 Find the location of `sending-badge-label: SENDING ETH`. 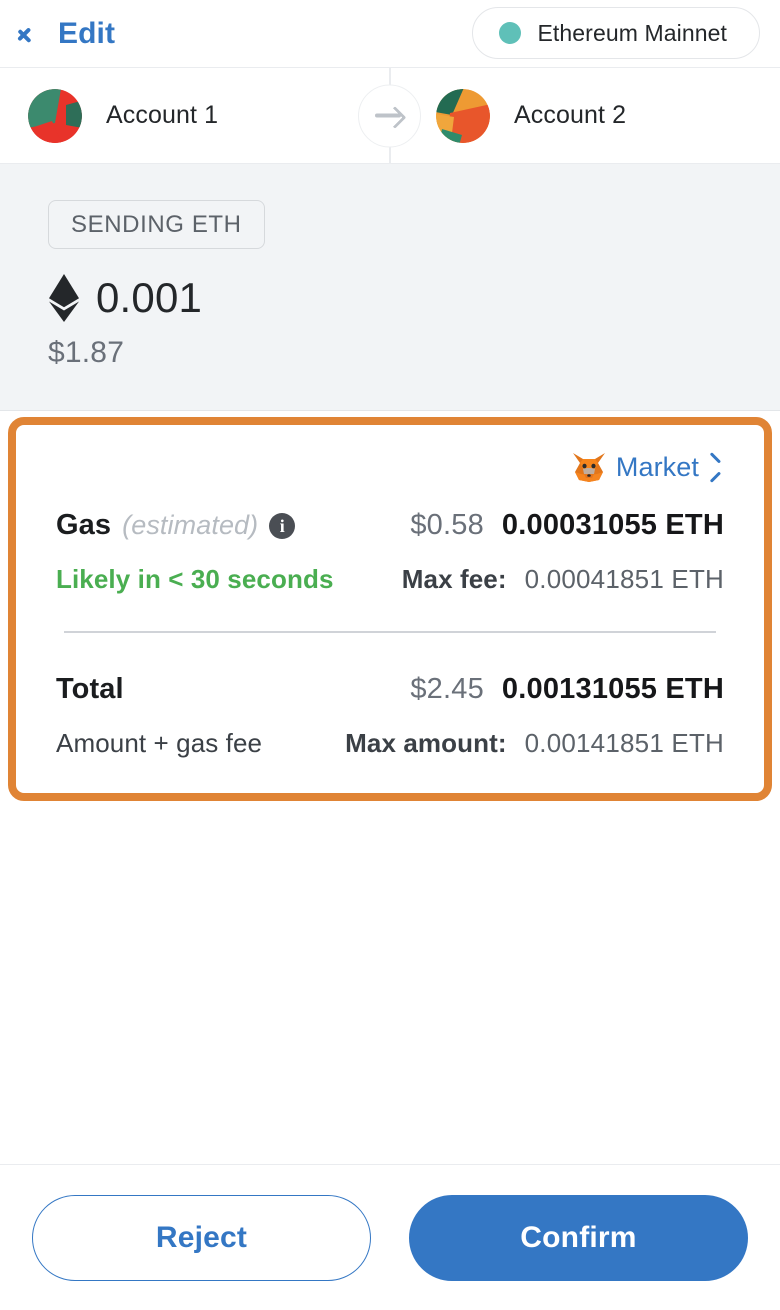

sending-badge-label: SENDING ETH is located at coordinates (156, 224).